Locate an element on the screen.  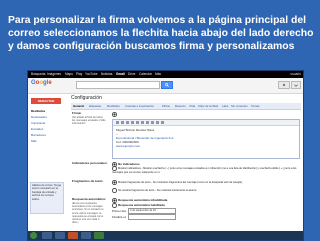
align-icon is located at coordinates (157, 122).